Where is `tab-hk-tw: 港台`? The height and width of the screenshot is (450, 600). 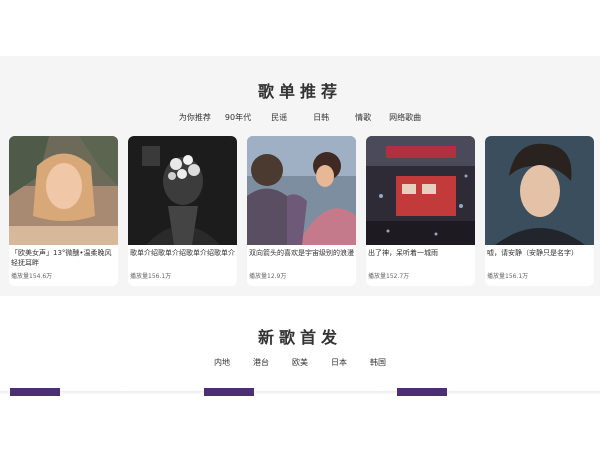
tab-hk-tw: 港台 is located at coordinates (261, 362).